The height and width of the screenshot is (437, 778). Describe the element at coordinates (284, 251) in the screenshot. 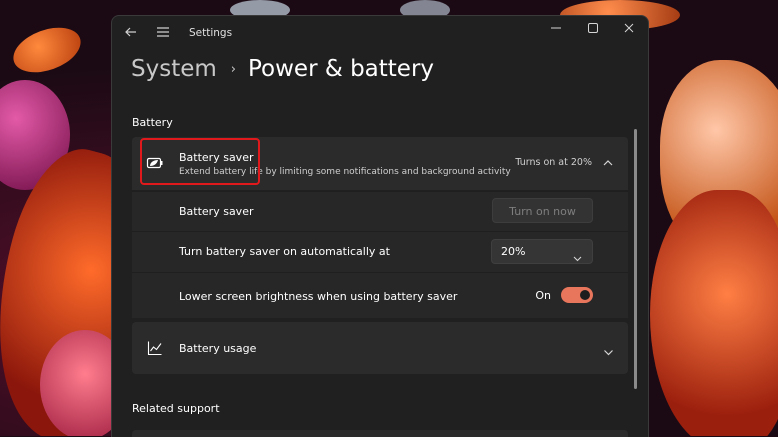

I see `auto-battery-saver-label: Turn battery saver on automatically at` at that location.